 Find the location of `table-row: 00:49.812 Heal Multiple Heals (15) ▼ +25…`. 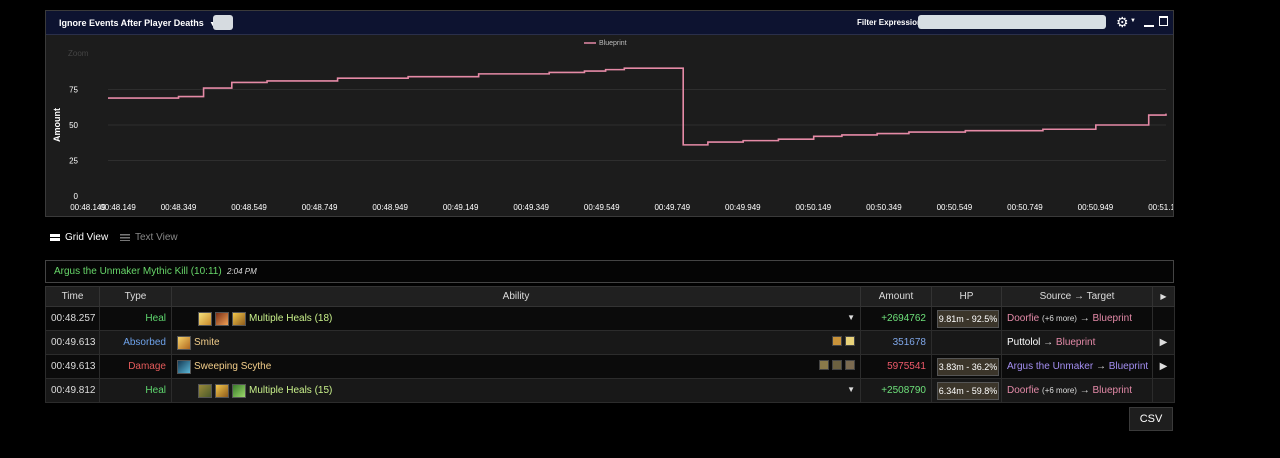

table-row: 00:49.812 Heal Multiple Heals (15) ▼ +25… is located at coordinates (610, 390).